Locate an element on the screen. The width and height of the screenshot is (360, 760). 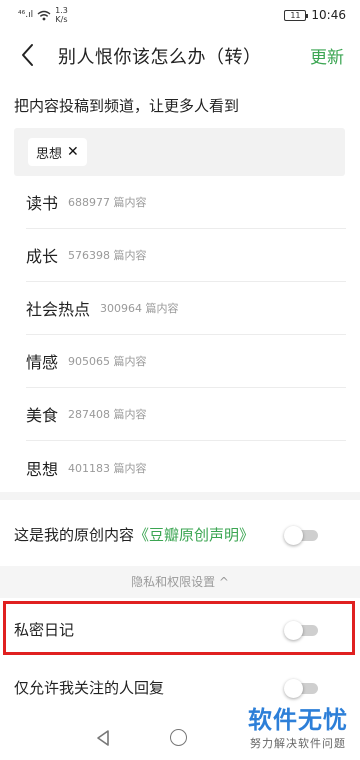
channel-name: 社会热点 is located at coordinates (58, 309).